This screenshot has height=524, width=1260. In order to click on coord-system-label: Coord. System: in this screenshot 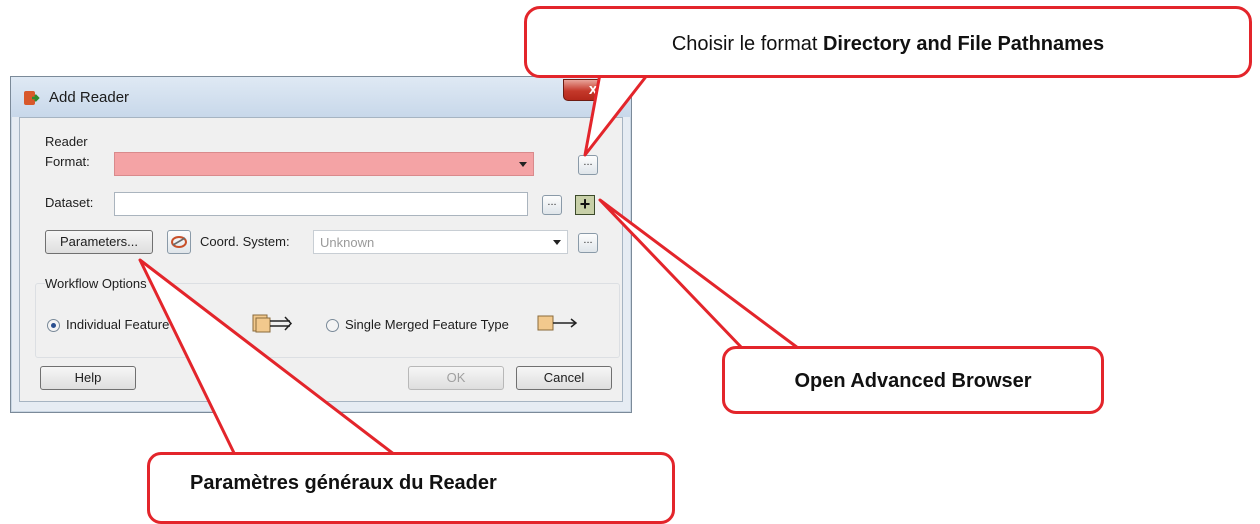, I will do `click(245, 241)`.